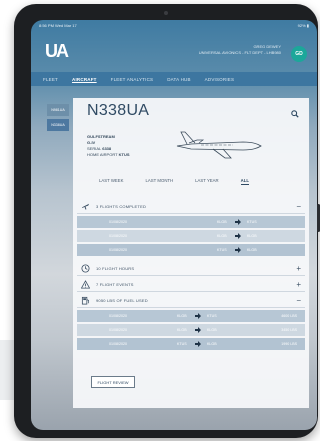 The height and width of the screenshot is (441, 320). I want to click on tab-last-week: LAST WEEK, so click(111, 181).